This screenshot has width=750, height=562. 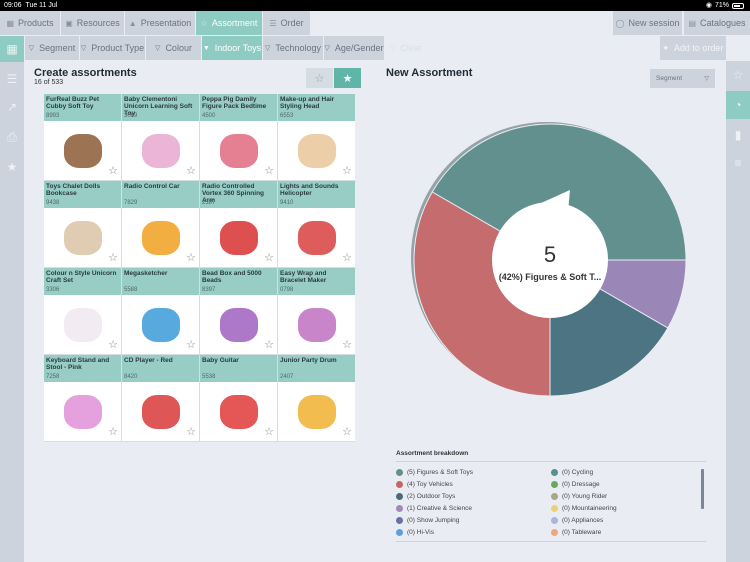 What do you see at coordinates (585, 496) in the screenshot?
I see `legend-label: (0) Young Rider` at bounding box center [585, 496].